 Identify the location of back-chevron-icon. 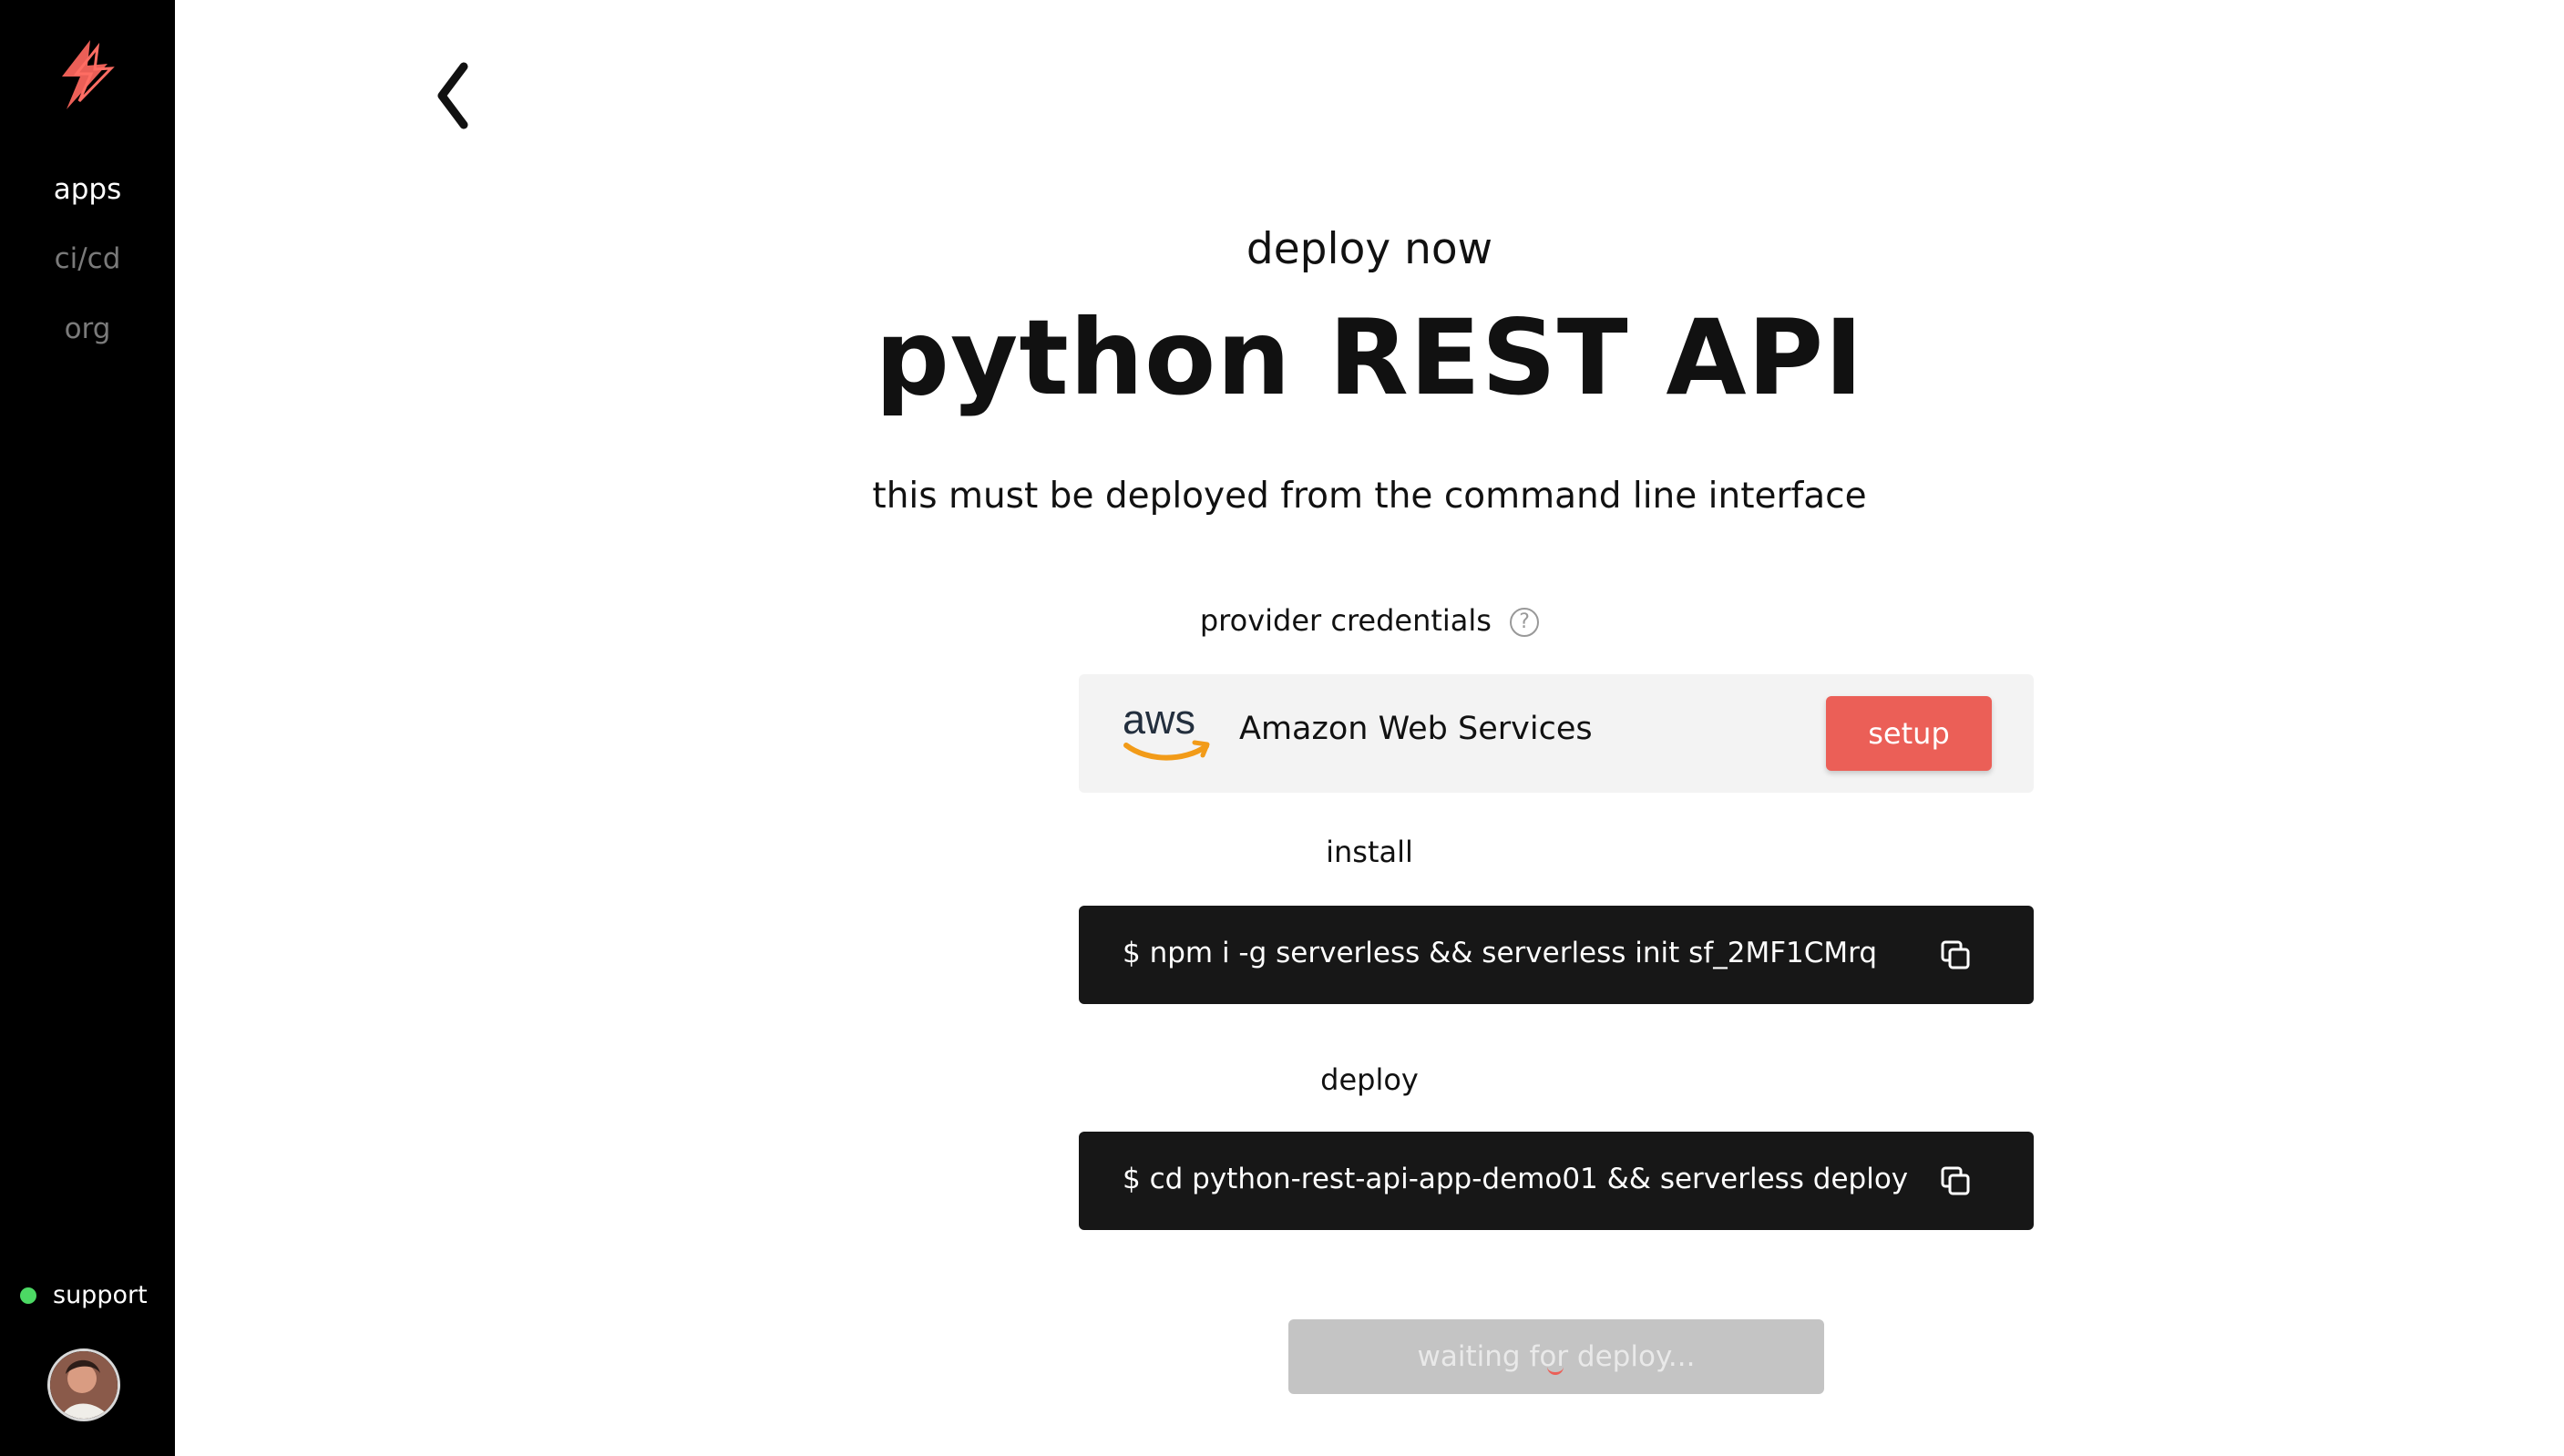
(452, 95).